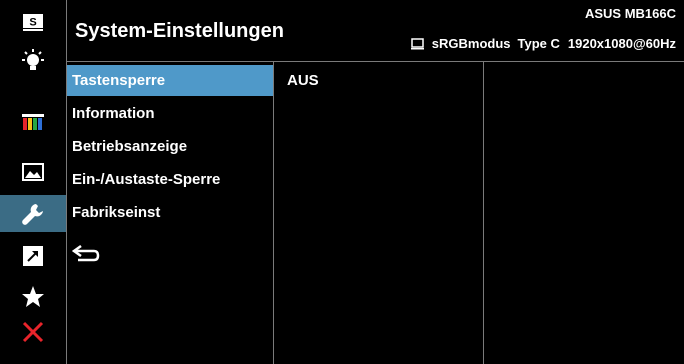  Describe the element at coordinates (621, 43) in the screenshot. I see `resolution: 1920x1080@60Hz` at that location.